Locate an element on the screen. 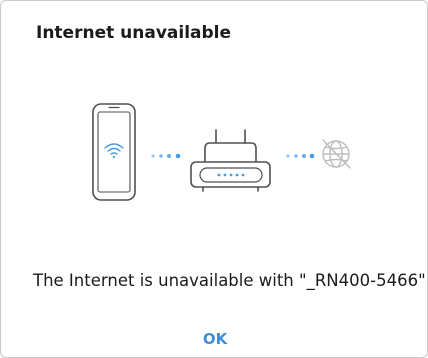  wifi-icon is located at coordinates (114, 151).